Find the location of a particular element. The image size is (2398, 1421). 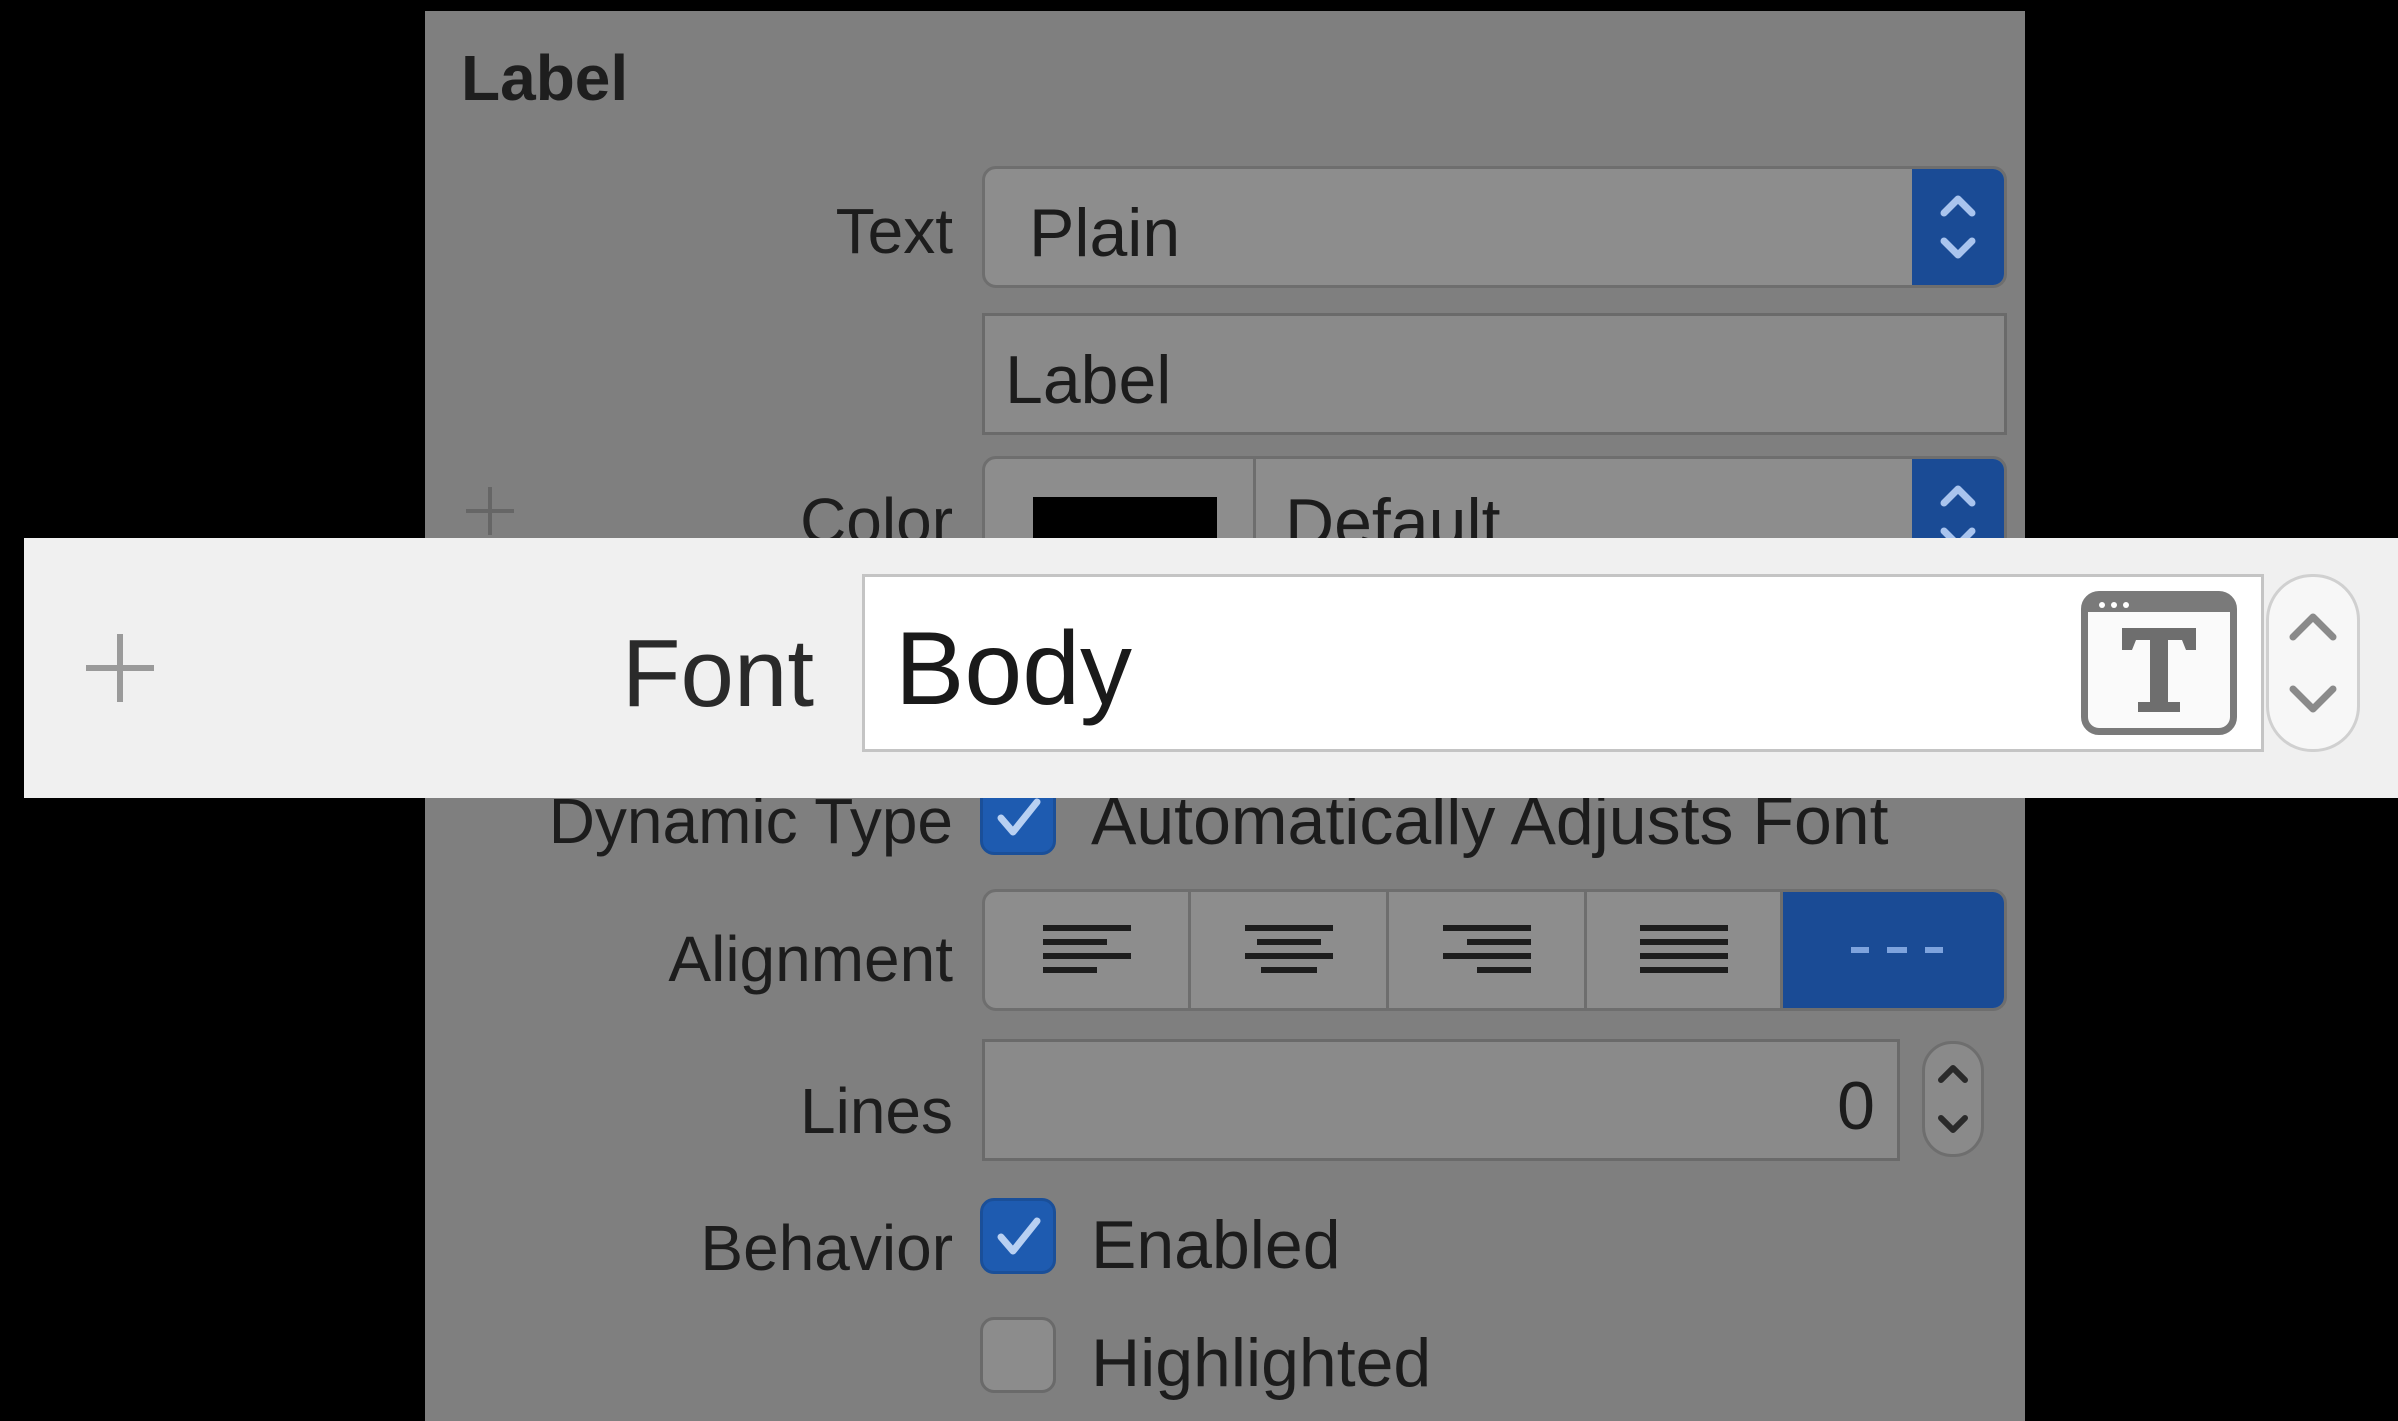

align-center-segment is located at coordinates (1290, 950).